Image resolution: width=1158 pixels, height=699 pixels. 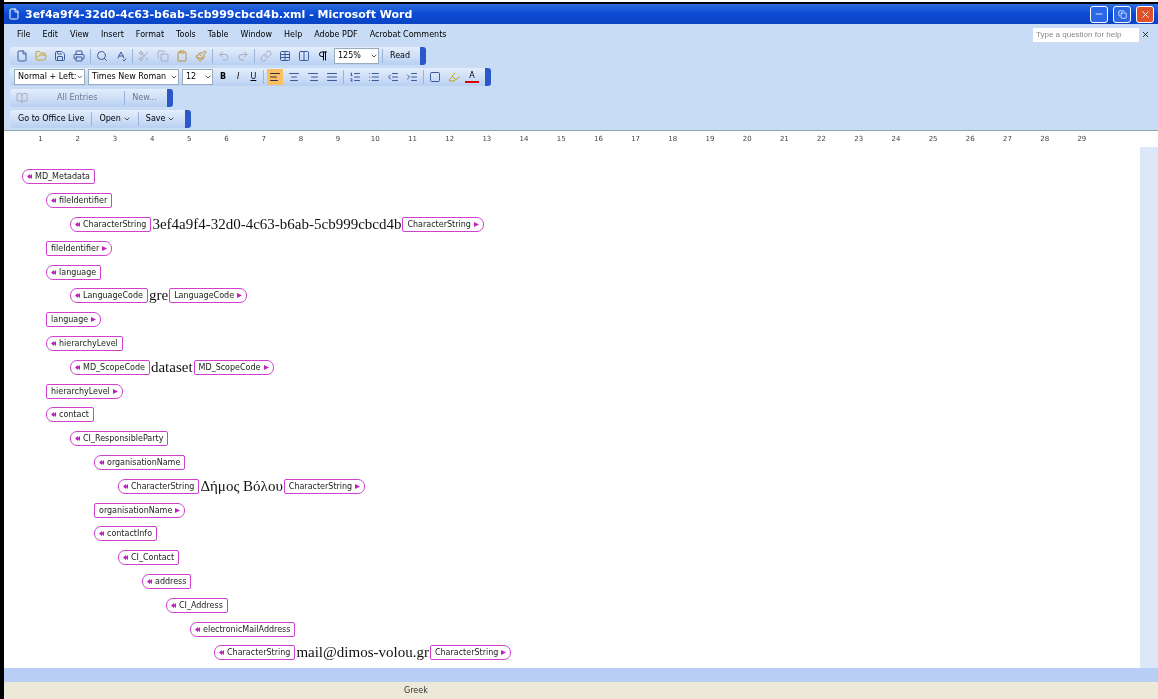 What do you see at coordinates (186, 34) in the screenshot?
I see `menu-item: Tools` at bounding box center [186, 34].